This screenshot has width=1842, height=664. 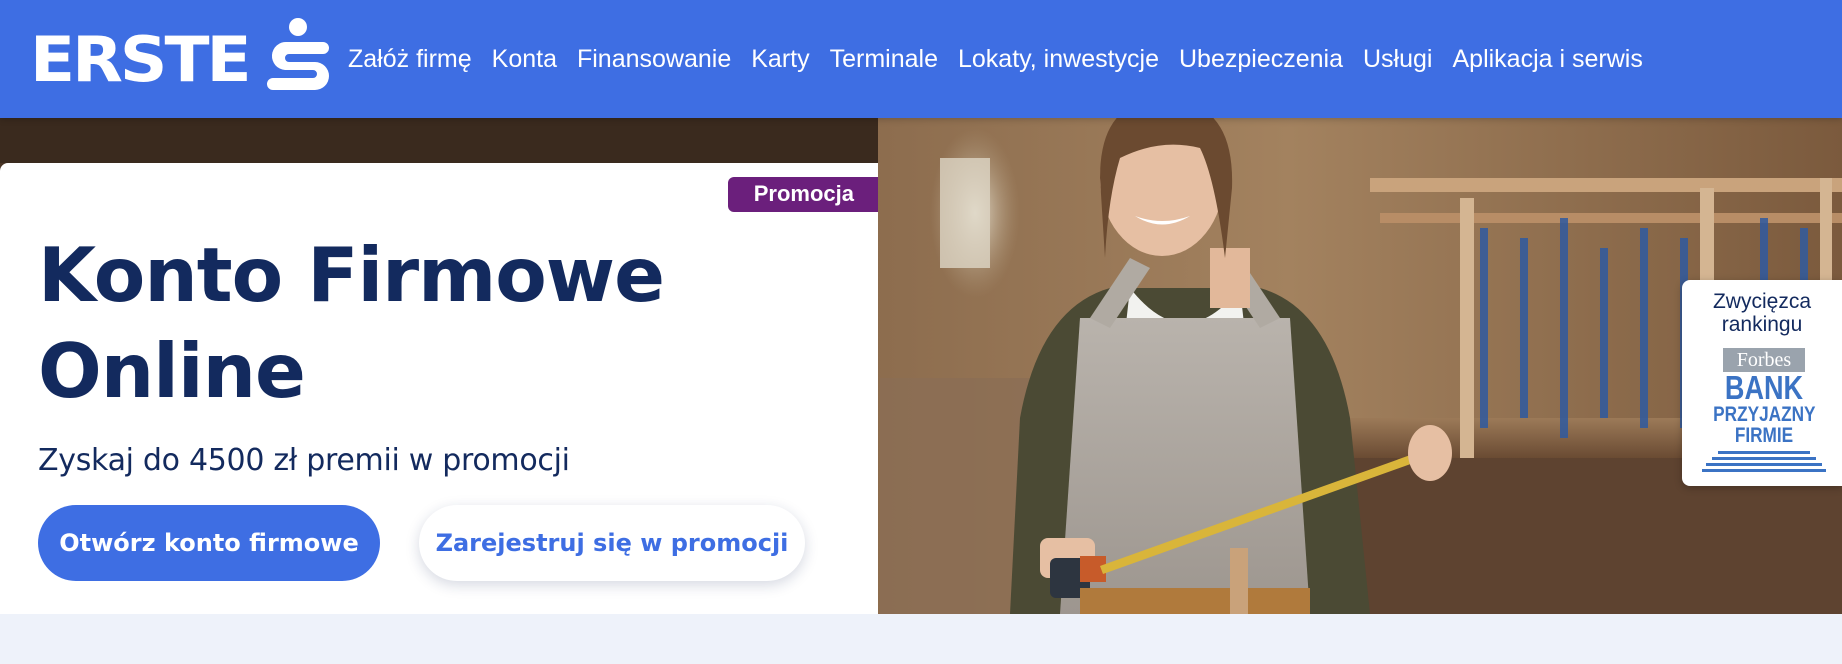 I want to click on hero-title-line-1: Konto Firmowe, so click(x=351, y=275).